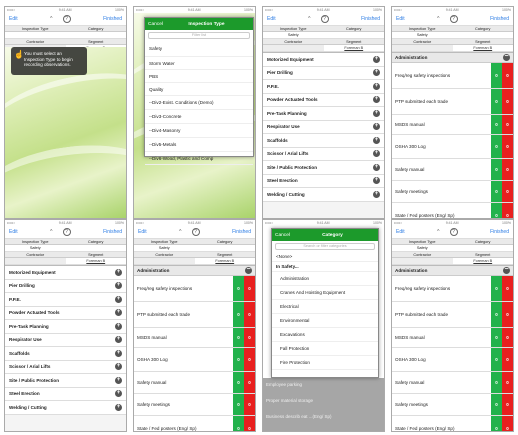 This screenshot has width=518, height=435. Describe the element at coordinates (199, 131) in the screenshot. I see `inspection-type-option: --Div4-Masonry` at that location.